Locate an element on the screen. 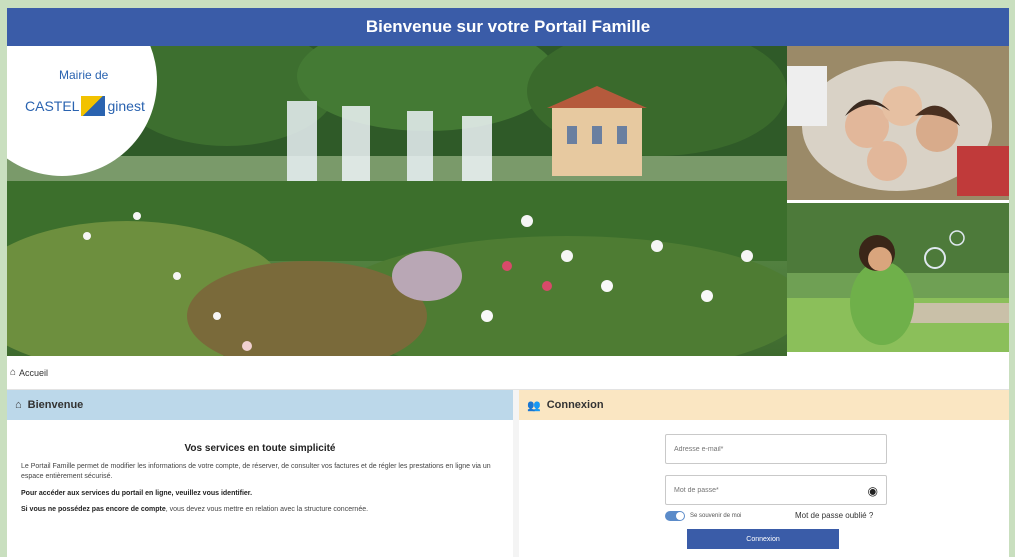 This screenshot has height=557, width=1015. family-image is located at coordinates (898, 123).